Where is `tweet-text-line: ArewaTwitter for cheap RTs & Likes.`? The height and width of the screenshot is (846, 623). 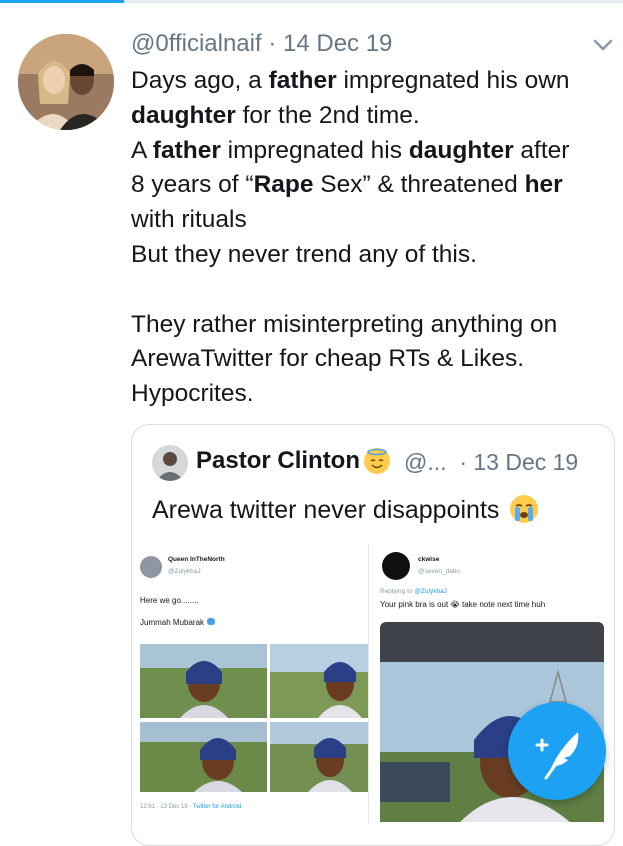
tweet-text-line: ArewaTwitter for cheap RTs & Likes. is located at coordinates (371, 359).